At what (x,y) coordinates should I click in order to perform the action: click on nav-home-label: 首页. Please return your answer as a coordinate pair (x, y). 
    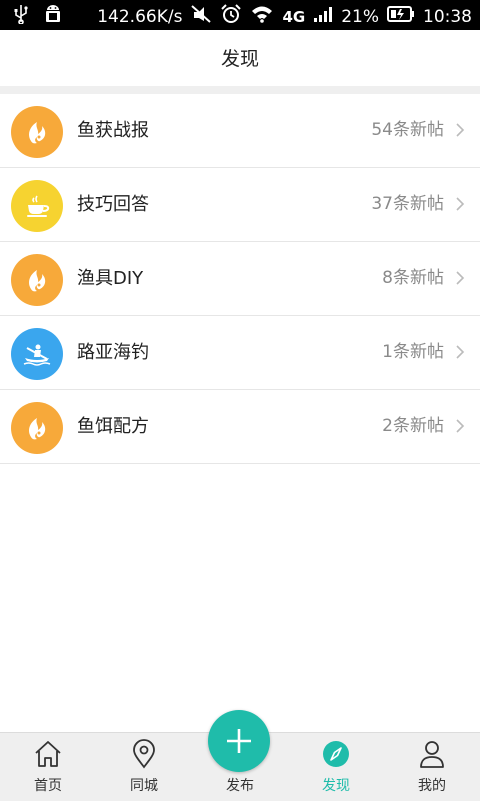
    Looking at the image, I should click on (48, 786).